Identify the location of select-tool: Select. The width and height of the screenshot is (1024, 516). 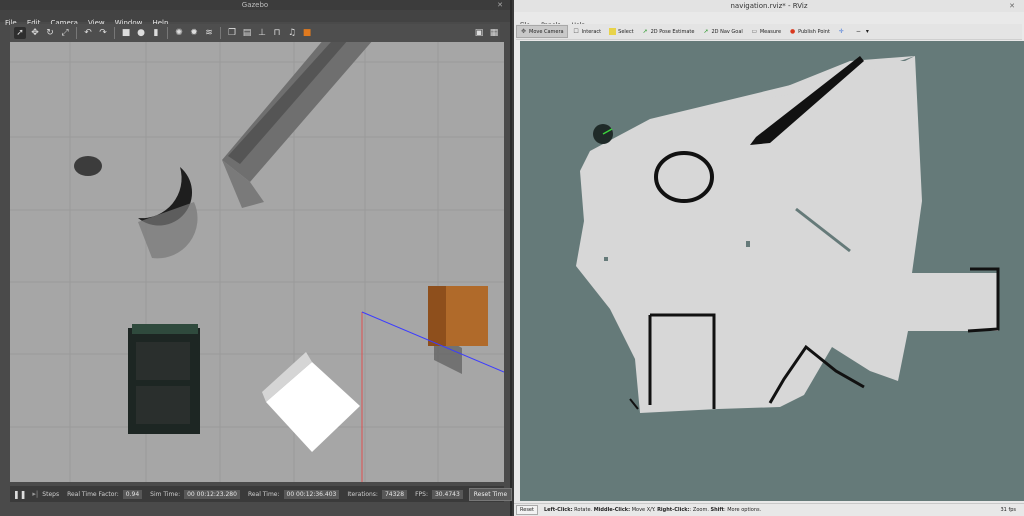
(621, 31).